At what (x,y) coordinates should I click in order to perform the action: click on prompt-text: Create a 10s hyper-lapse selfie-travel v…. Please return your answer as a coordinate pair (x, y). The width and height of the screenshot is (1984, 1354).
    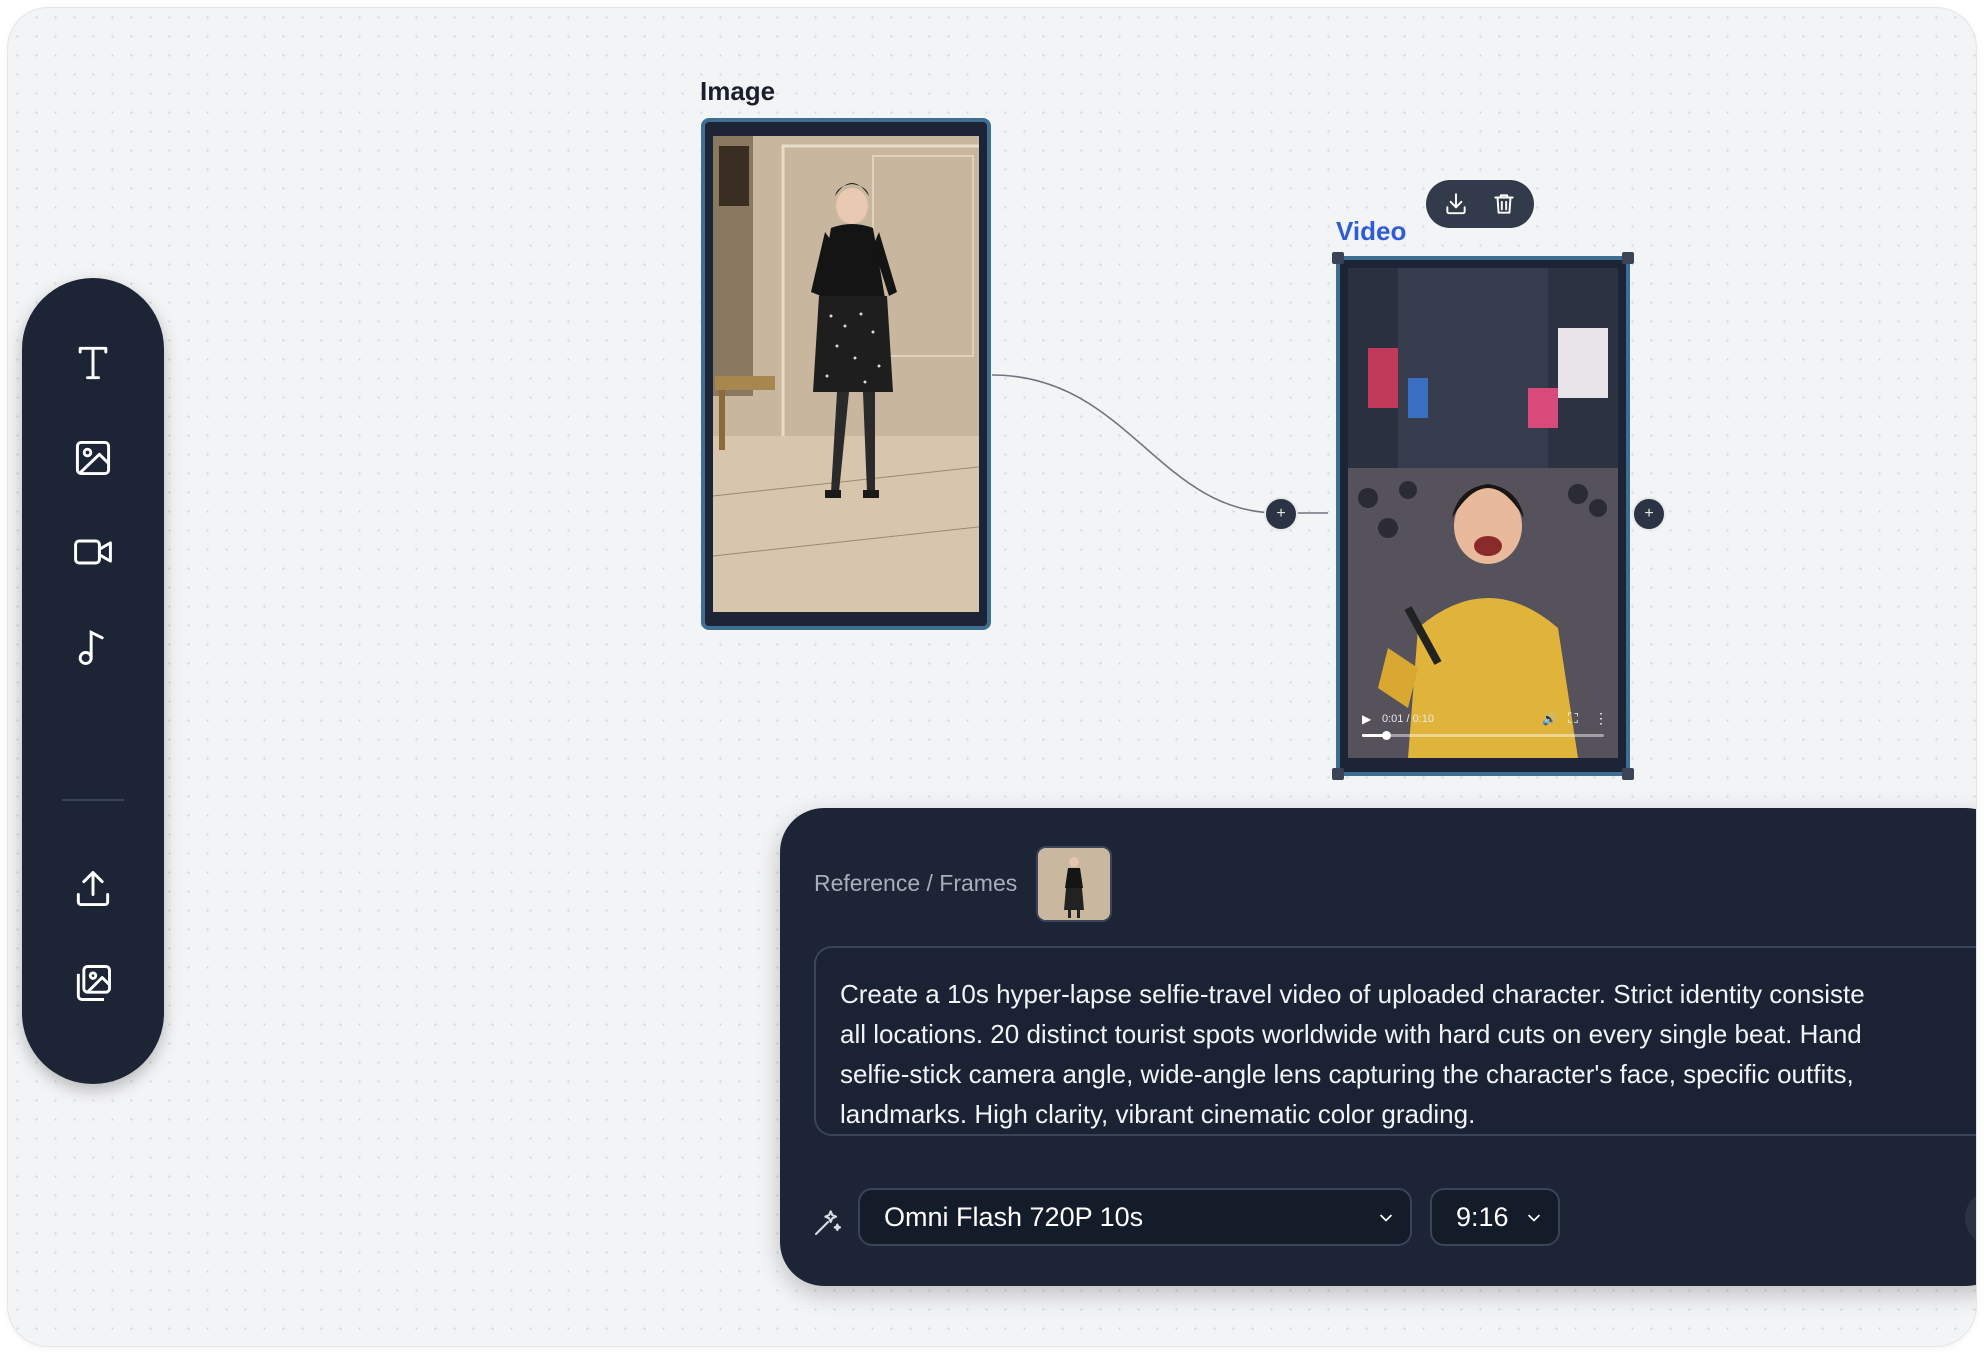
    Looking at the image, I should click on (1352, 1054).